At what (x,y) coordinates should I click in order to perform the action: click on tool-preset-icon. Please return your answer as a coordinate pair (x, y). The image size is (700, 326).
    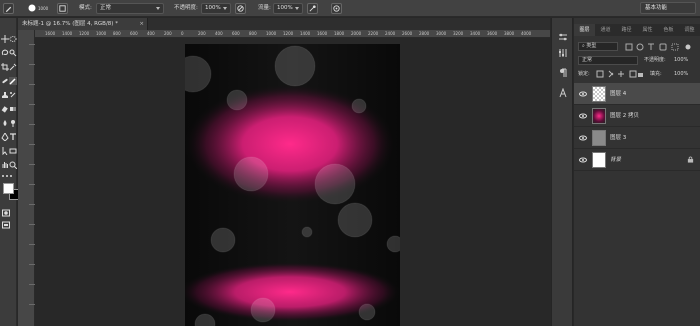
    Looking at the image, I should click on (8, 8).